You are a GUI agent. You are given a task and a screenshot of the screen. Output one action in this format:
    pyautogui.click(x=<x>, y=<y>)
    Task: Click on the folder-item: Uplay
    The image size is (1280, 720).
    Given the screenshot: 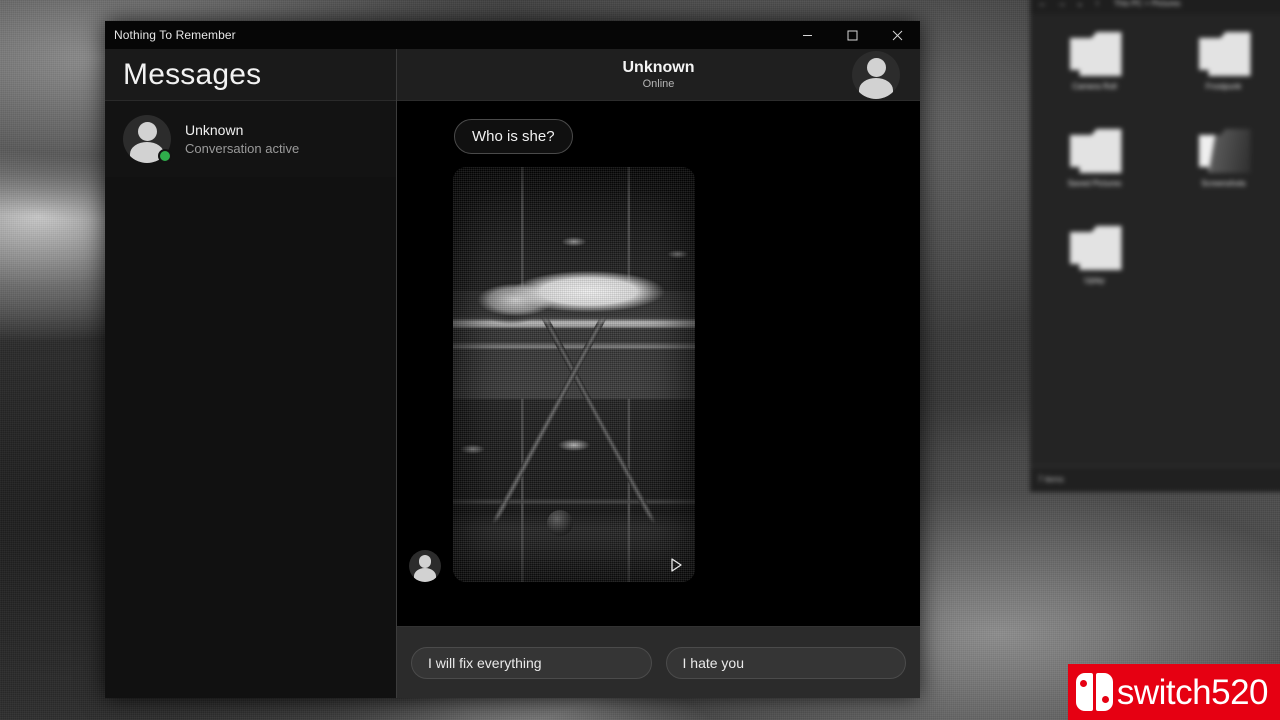 What is the action you would take?
    pyautogui.click(x=1095, y=272)
    